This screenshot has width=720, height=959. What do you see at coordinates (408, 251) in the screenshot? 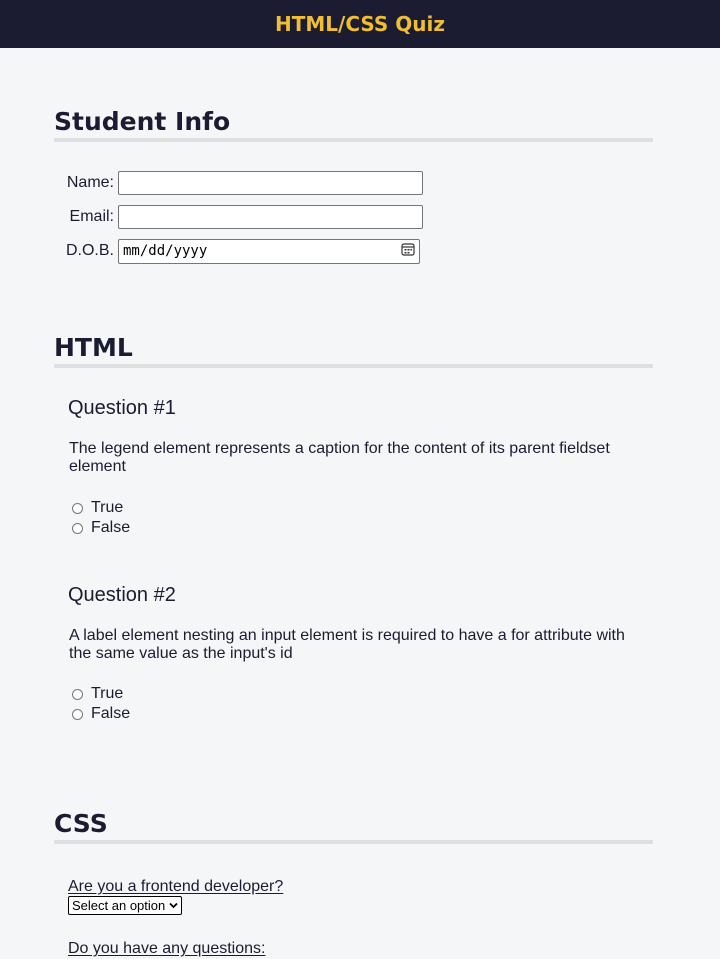
I see `calendar-icon` at bounding box center [408, 251].